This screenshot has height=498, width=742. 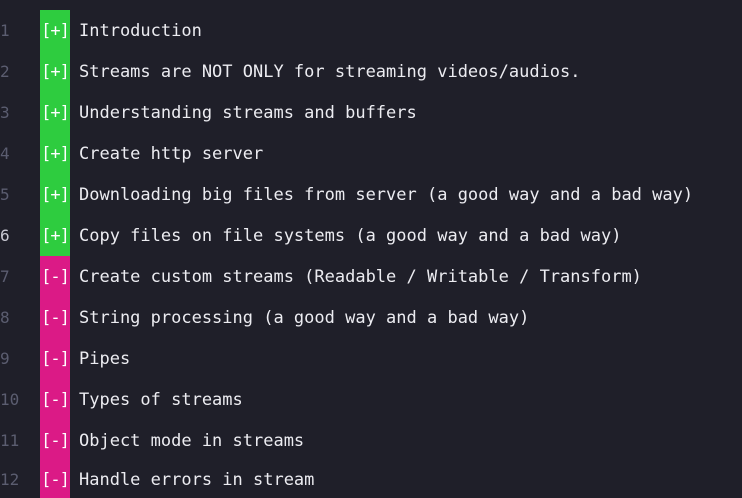 I want to click on line-number: 5, so click(x=5, y=194).